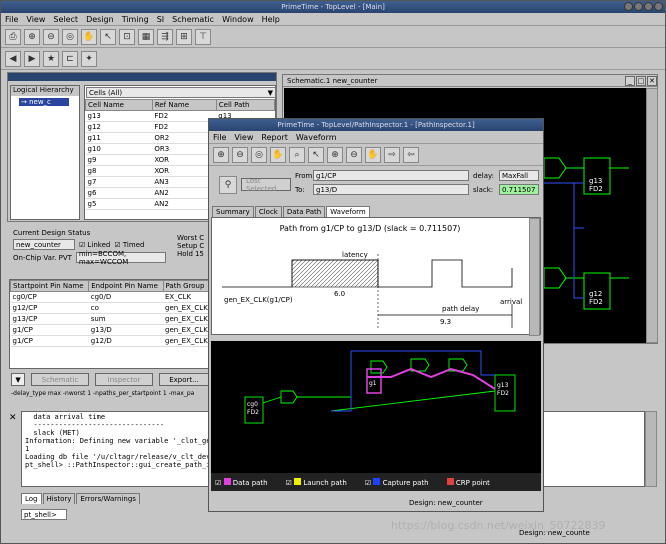 The image size is (666, 544). Describe the element at coordinates (51, 58) in the screenshot. I see `highlight-icon: ★` at that location.